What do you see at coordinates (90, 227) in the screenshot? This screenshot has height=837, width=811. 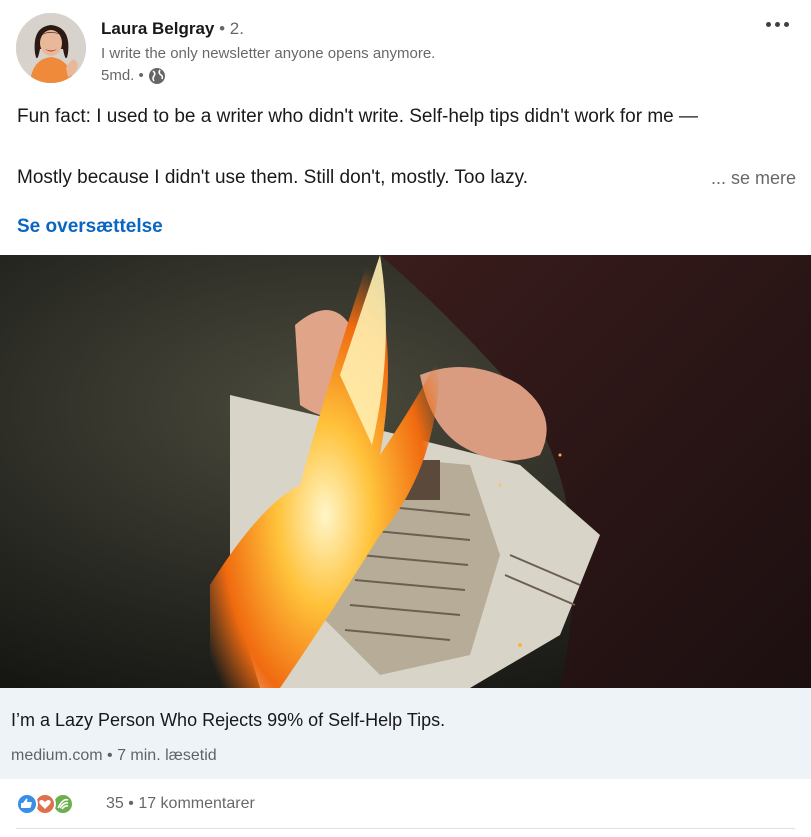 I see `see-translation-button: Se oversættelse` at bounding box center [90, 227].